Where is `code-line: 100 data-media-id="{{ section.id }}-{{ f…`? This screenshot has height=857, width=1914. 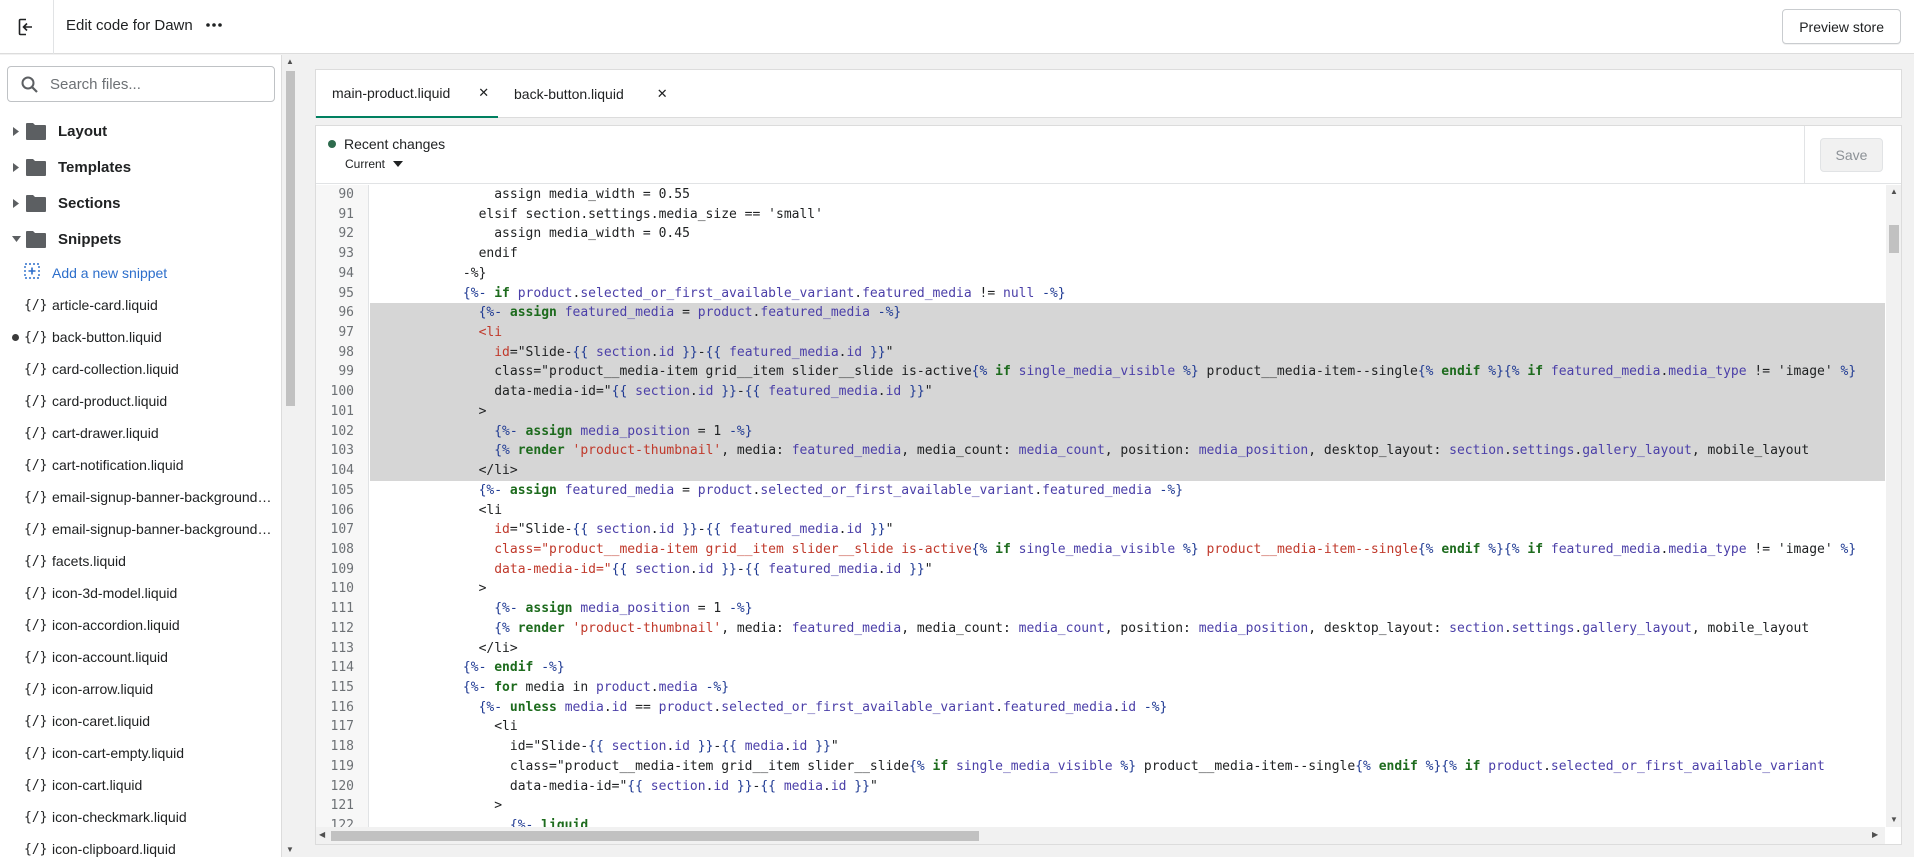 code-line: 100 data-media-id="{{ section.id }}-{{ f… is located at coordinates (1100, 392).